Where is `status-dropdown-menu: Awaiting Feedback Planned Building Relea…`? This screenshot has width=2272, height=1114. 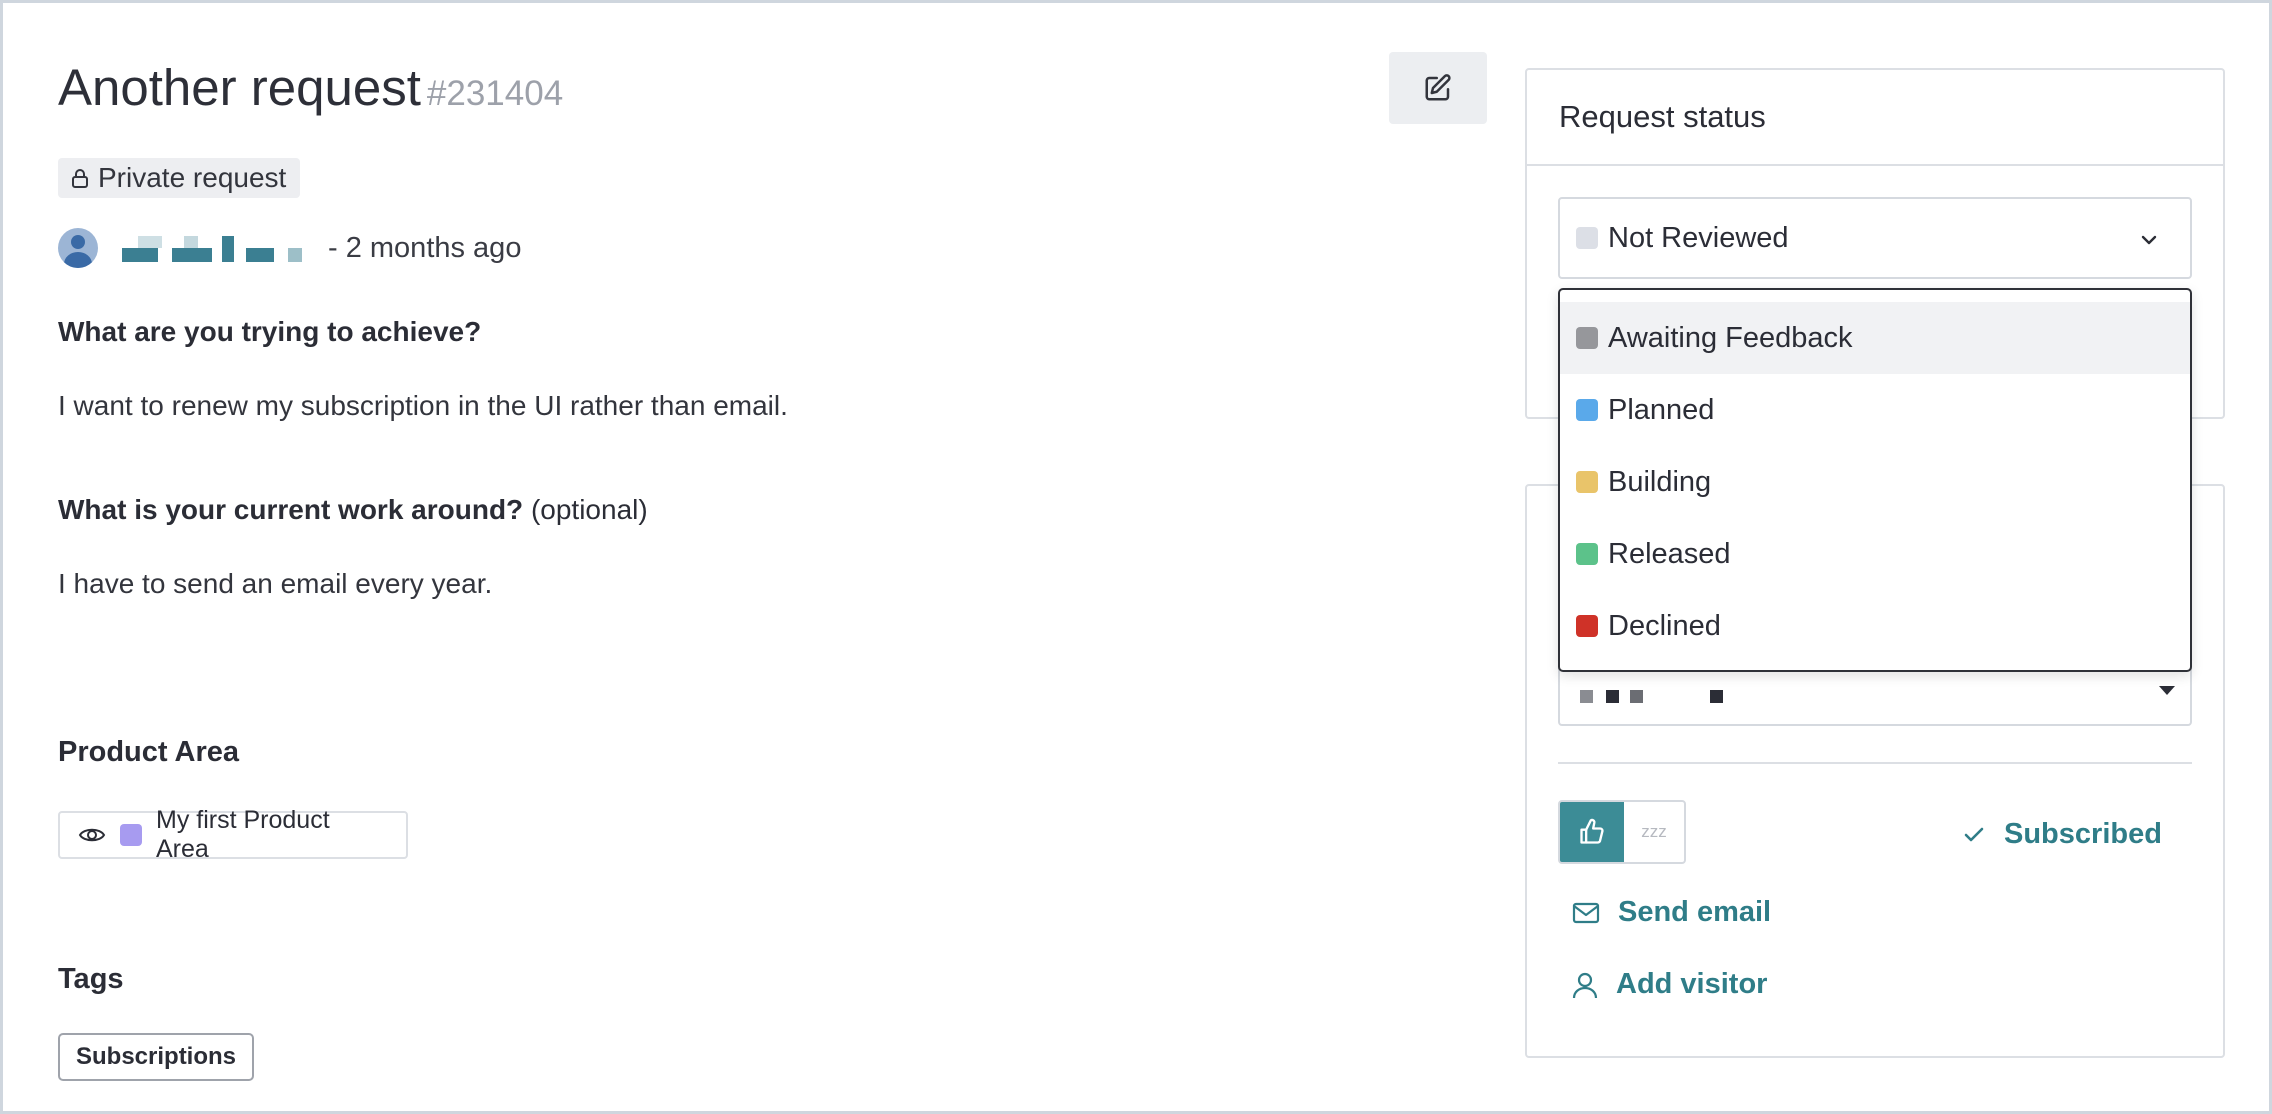
status-dropdown-menu: Awaiting Feedback Planned Building Relea… is located at coordinates (1875, 480).